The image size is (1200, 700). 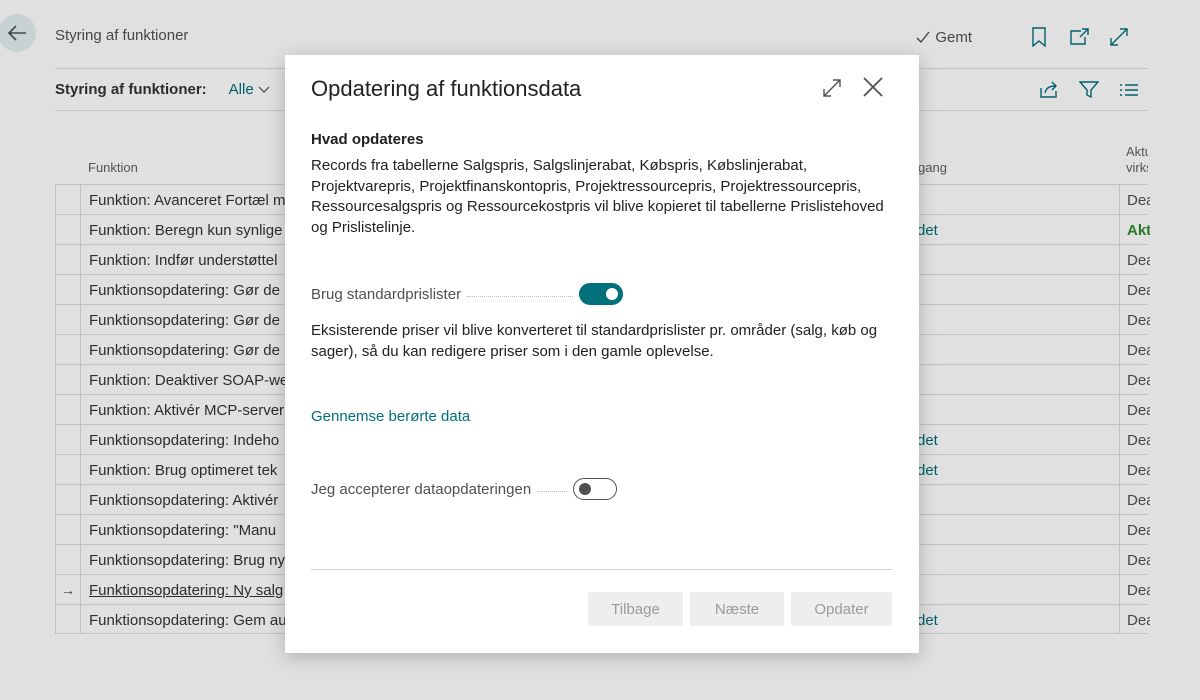 I want to click on accept-data-update-toggle, so click(x=595, y=489).